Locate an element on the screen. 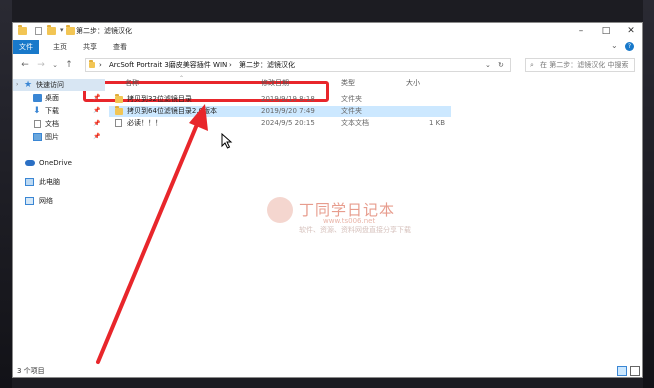 This screenshot has height=388, width=654. file-date: 2024/9/5 20:15 is located at coordinates (288, 123).